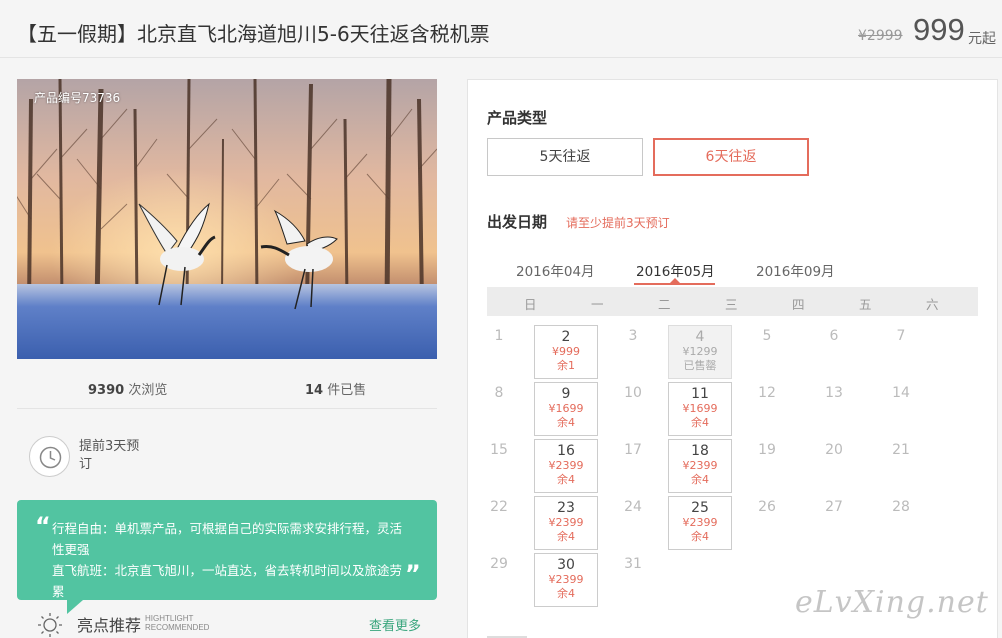 The image size is (1002, 638). What do you see at coordinates (633, 352) in the screenshot?
I see `calendar-day: 3` at bounding box center [633, 352].